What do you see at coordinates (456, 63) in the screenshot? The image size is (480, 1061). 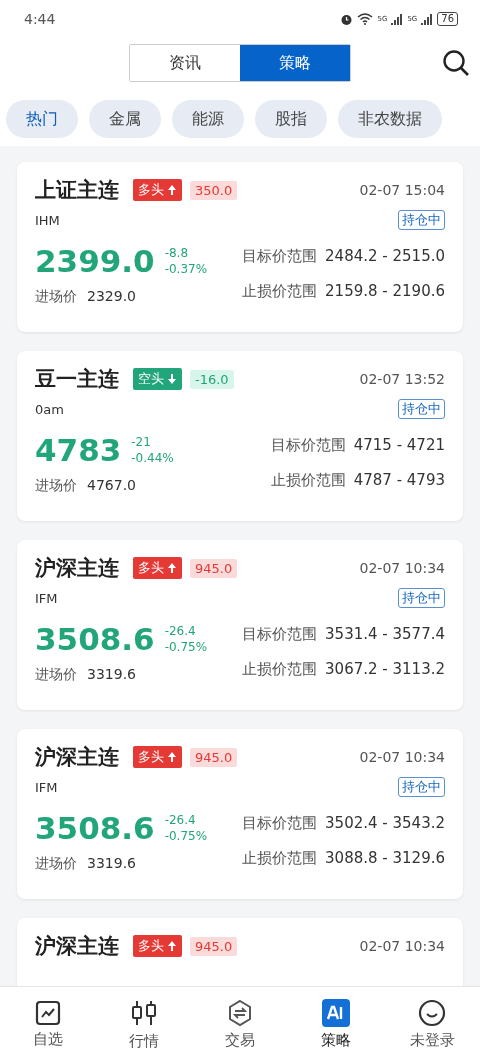 I see `search-icon` at bounding box center [456, 63].